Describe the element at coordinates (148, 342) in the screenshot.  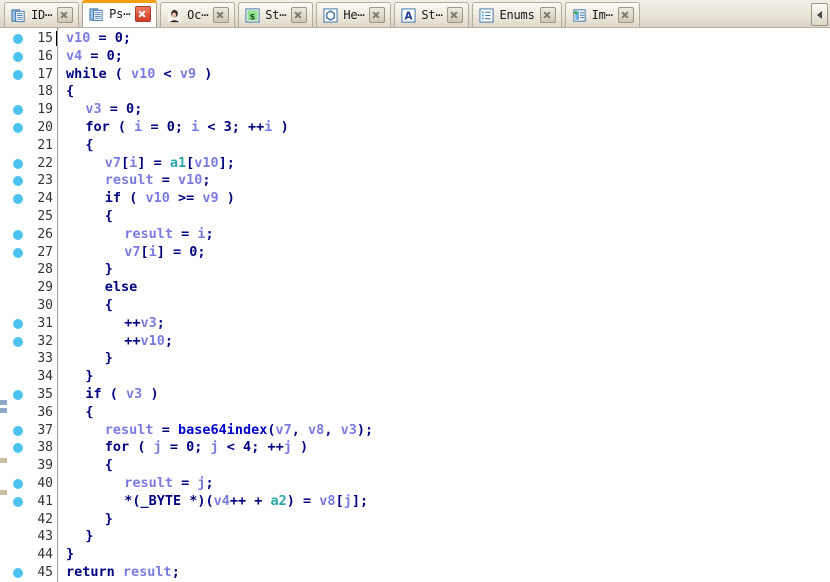
I see `code-line: ++v10;` at that location.